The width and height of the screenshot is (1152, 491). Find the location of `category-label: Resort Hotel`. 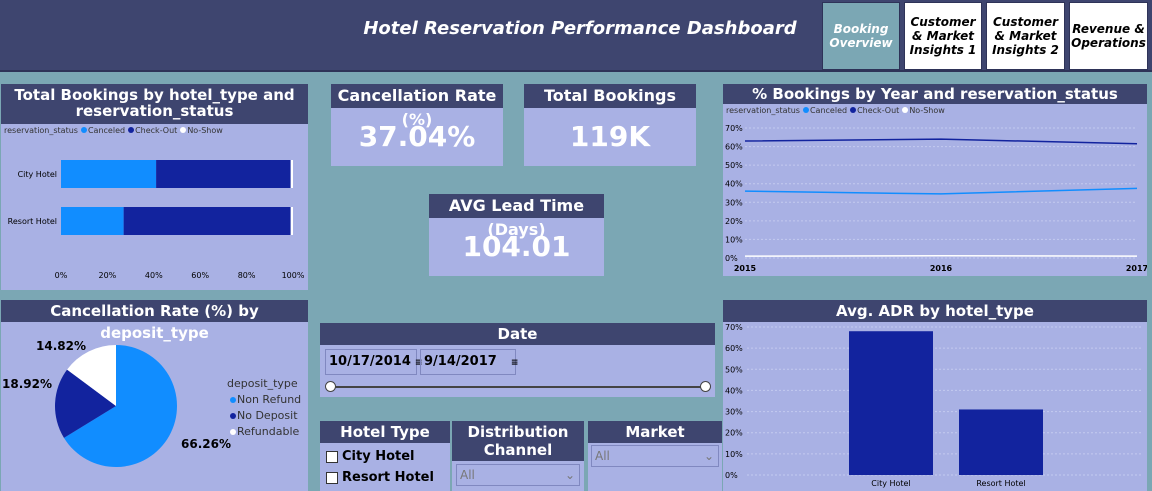

category-label: Resort Hotel is located at coordinates (32, 221).